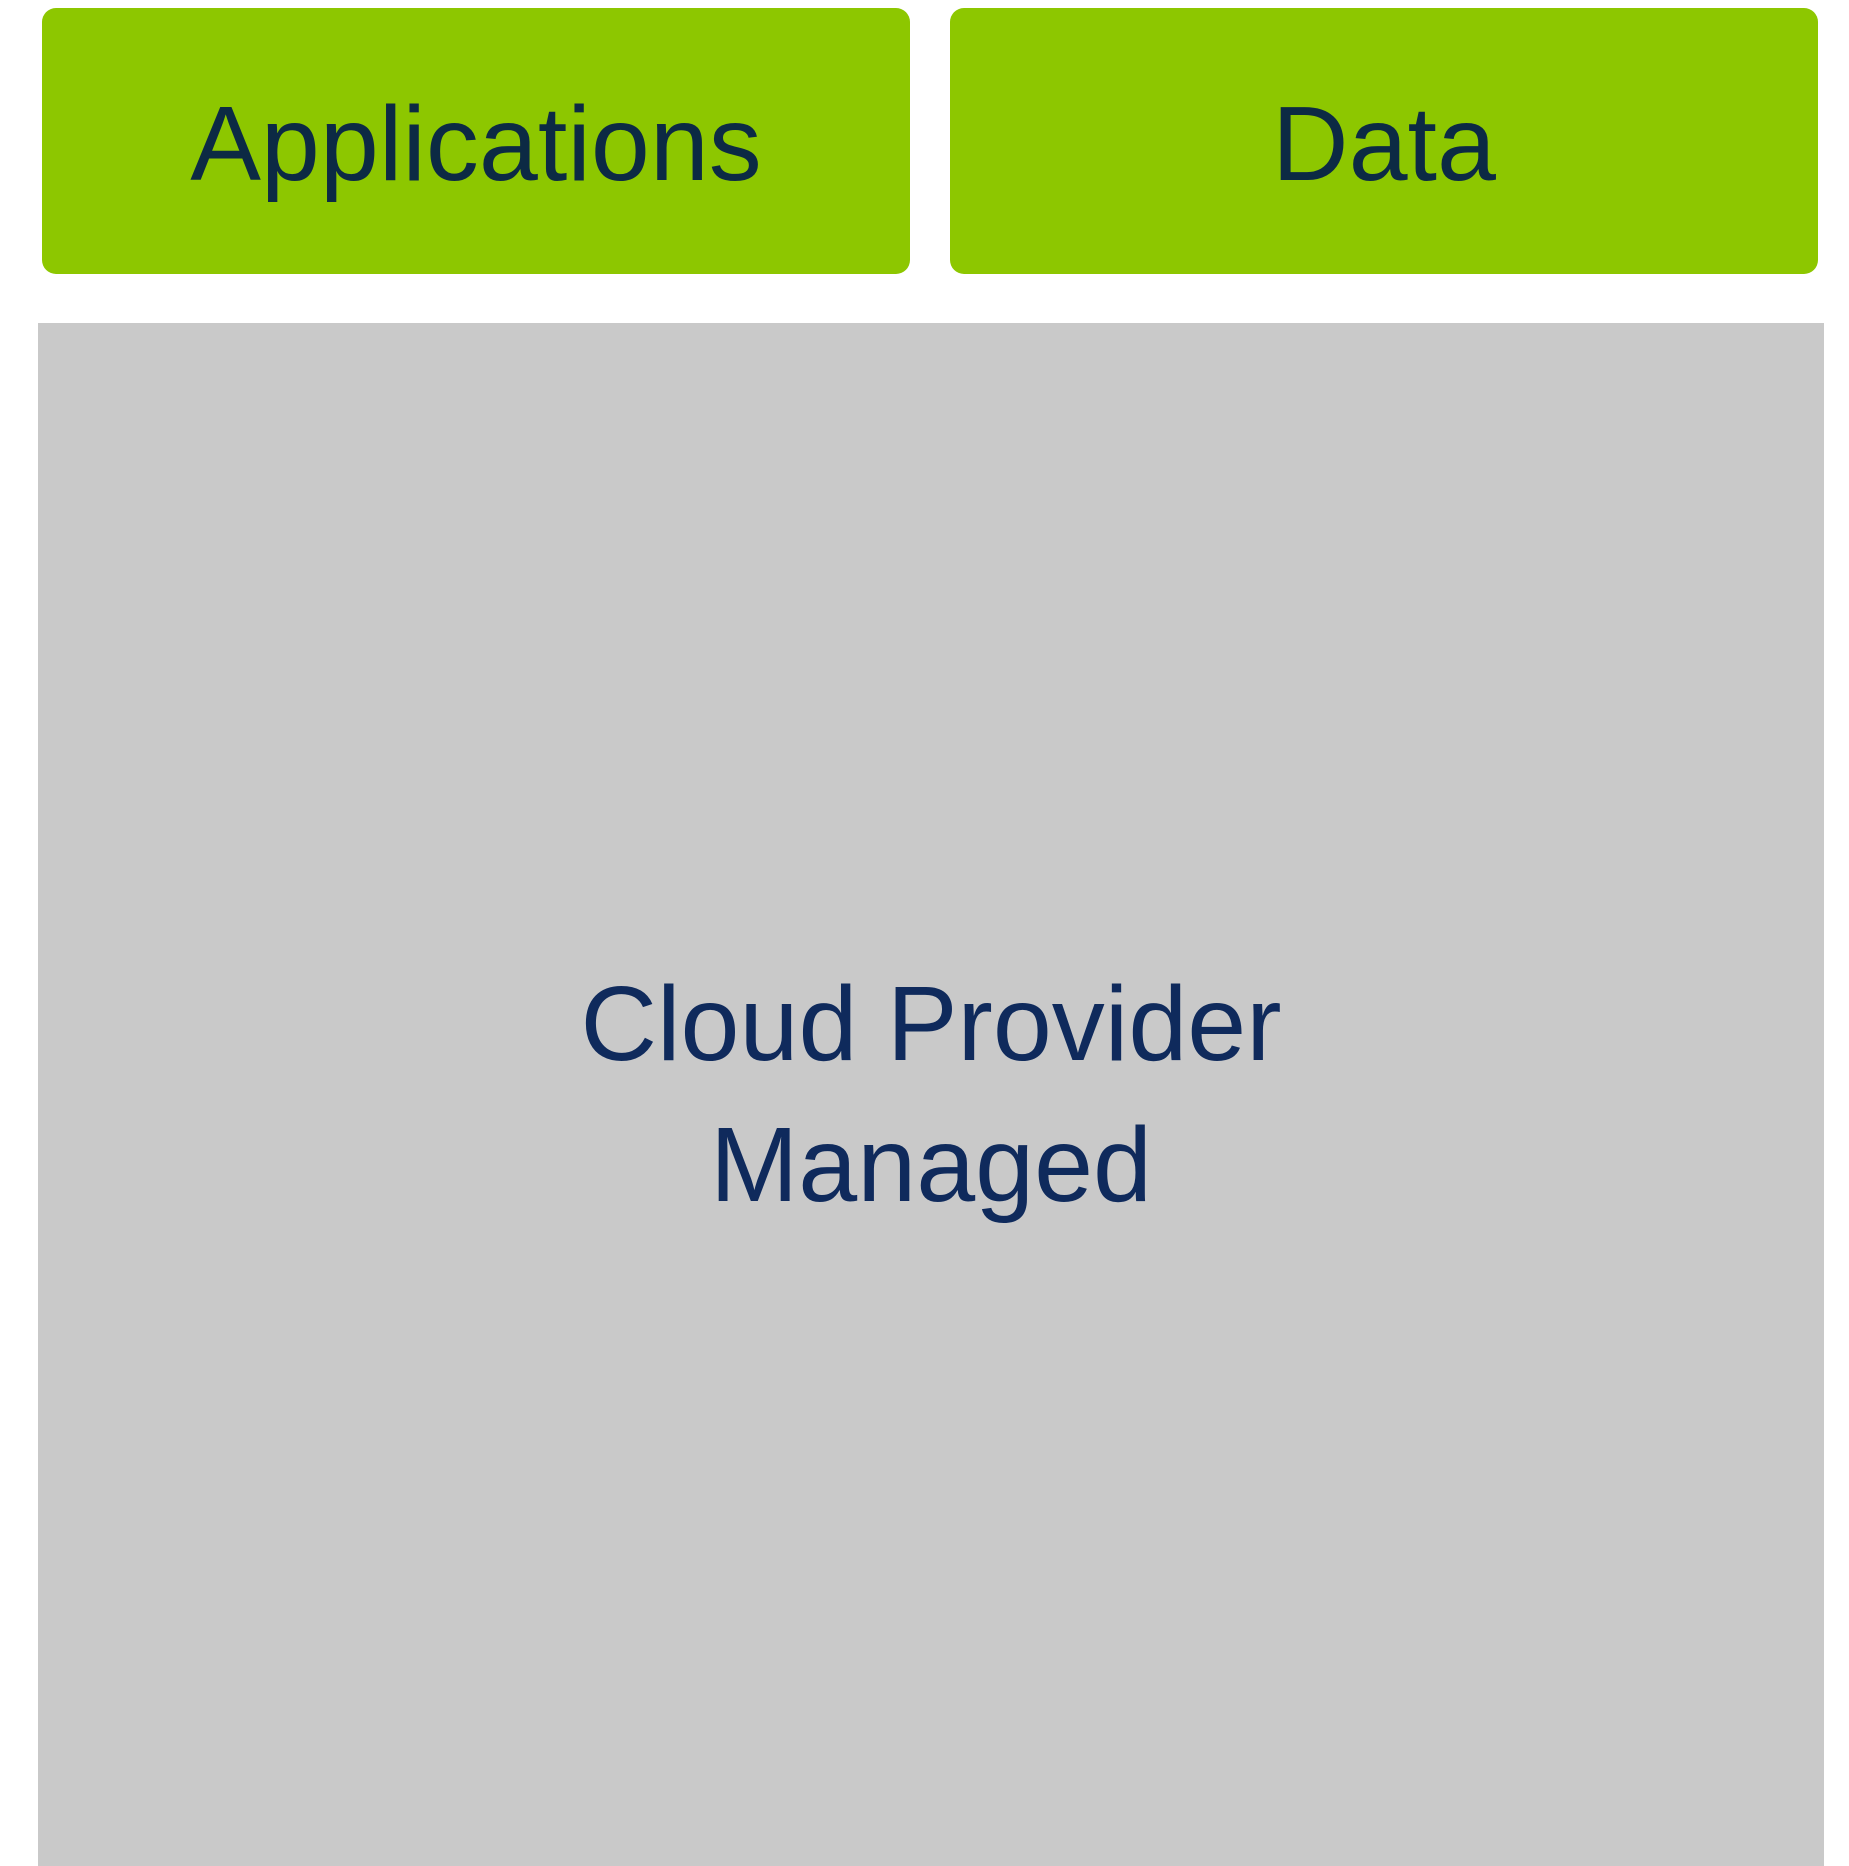 This screenshot has height=1866, width=1849. Describe the element at coordinates (931, 1023) in the screenshot. I see `managed-label-line-1: Cloud Provider` at that location.